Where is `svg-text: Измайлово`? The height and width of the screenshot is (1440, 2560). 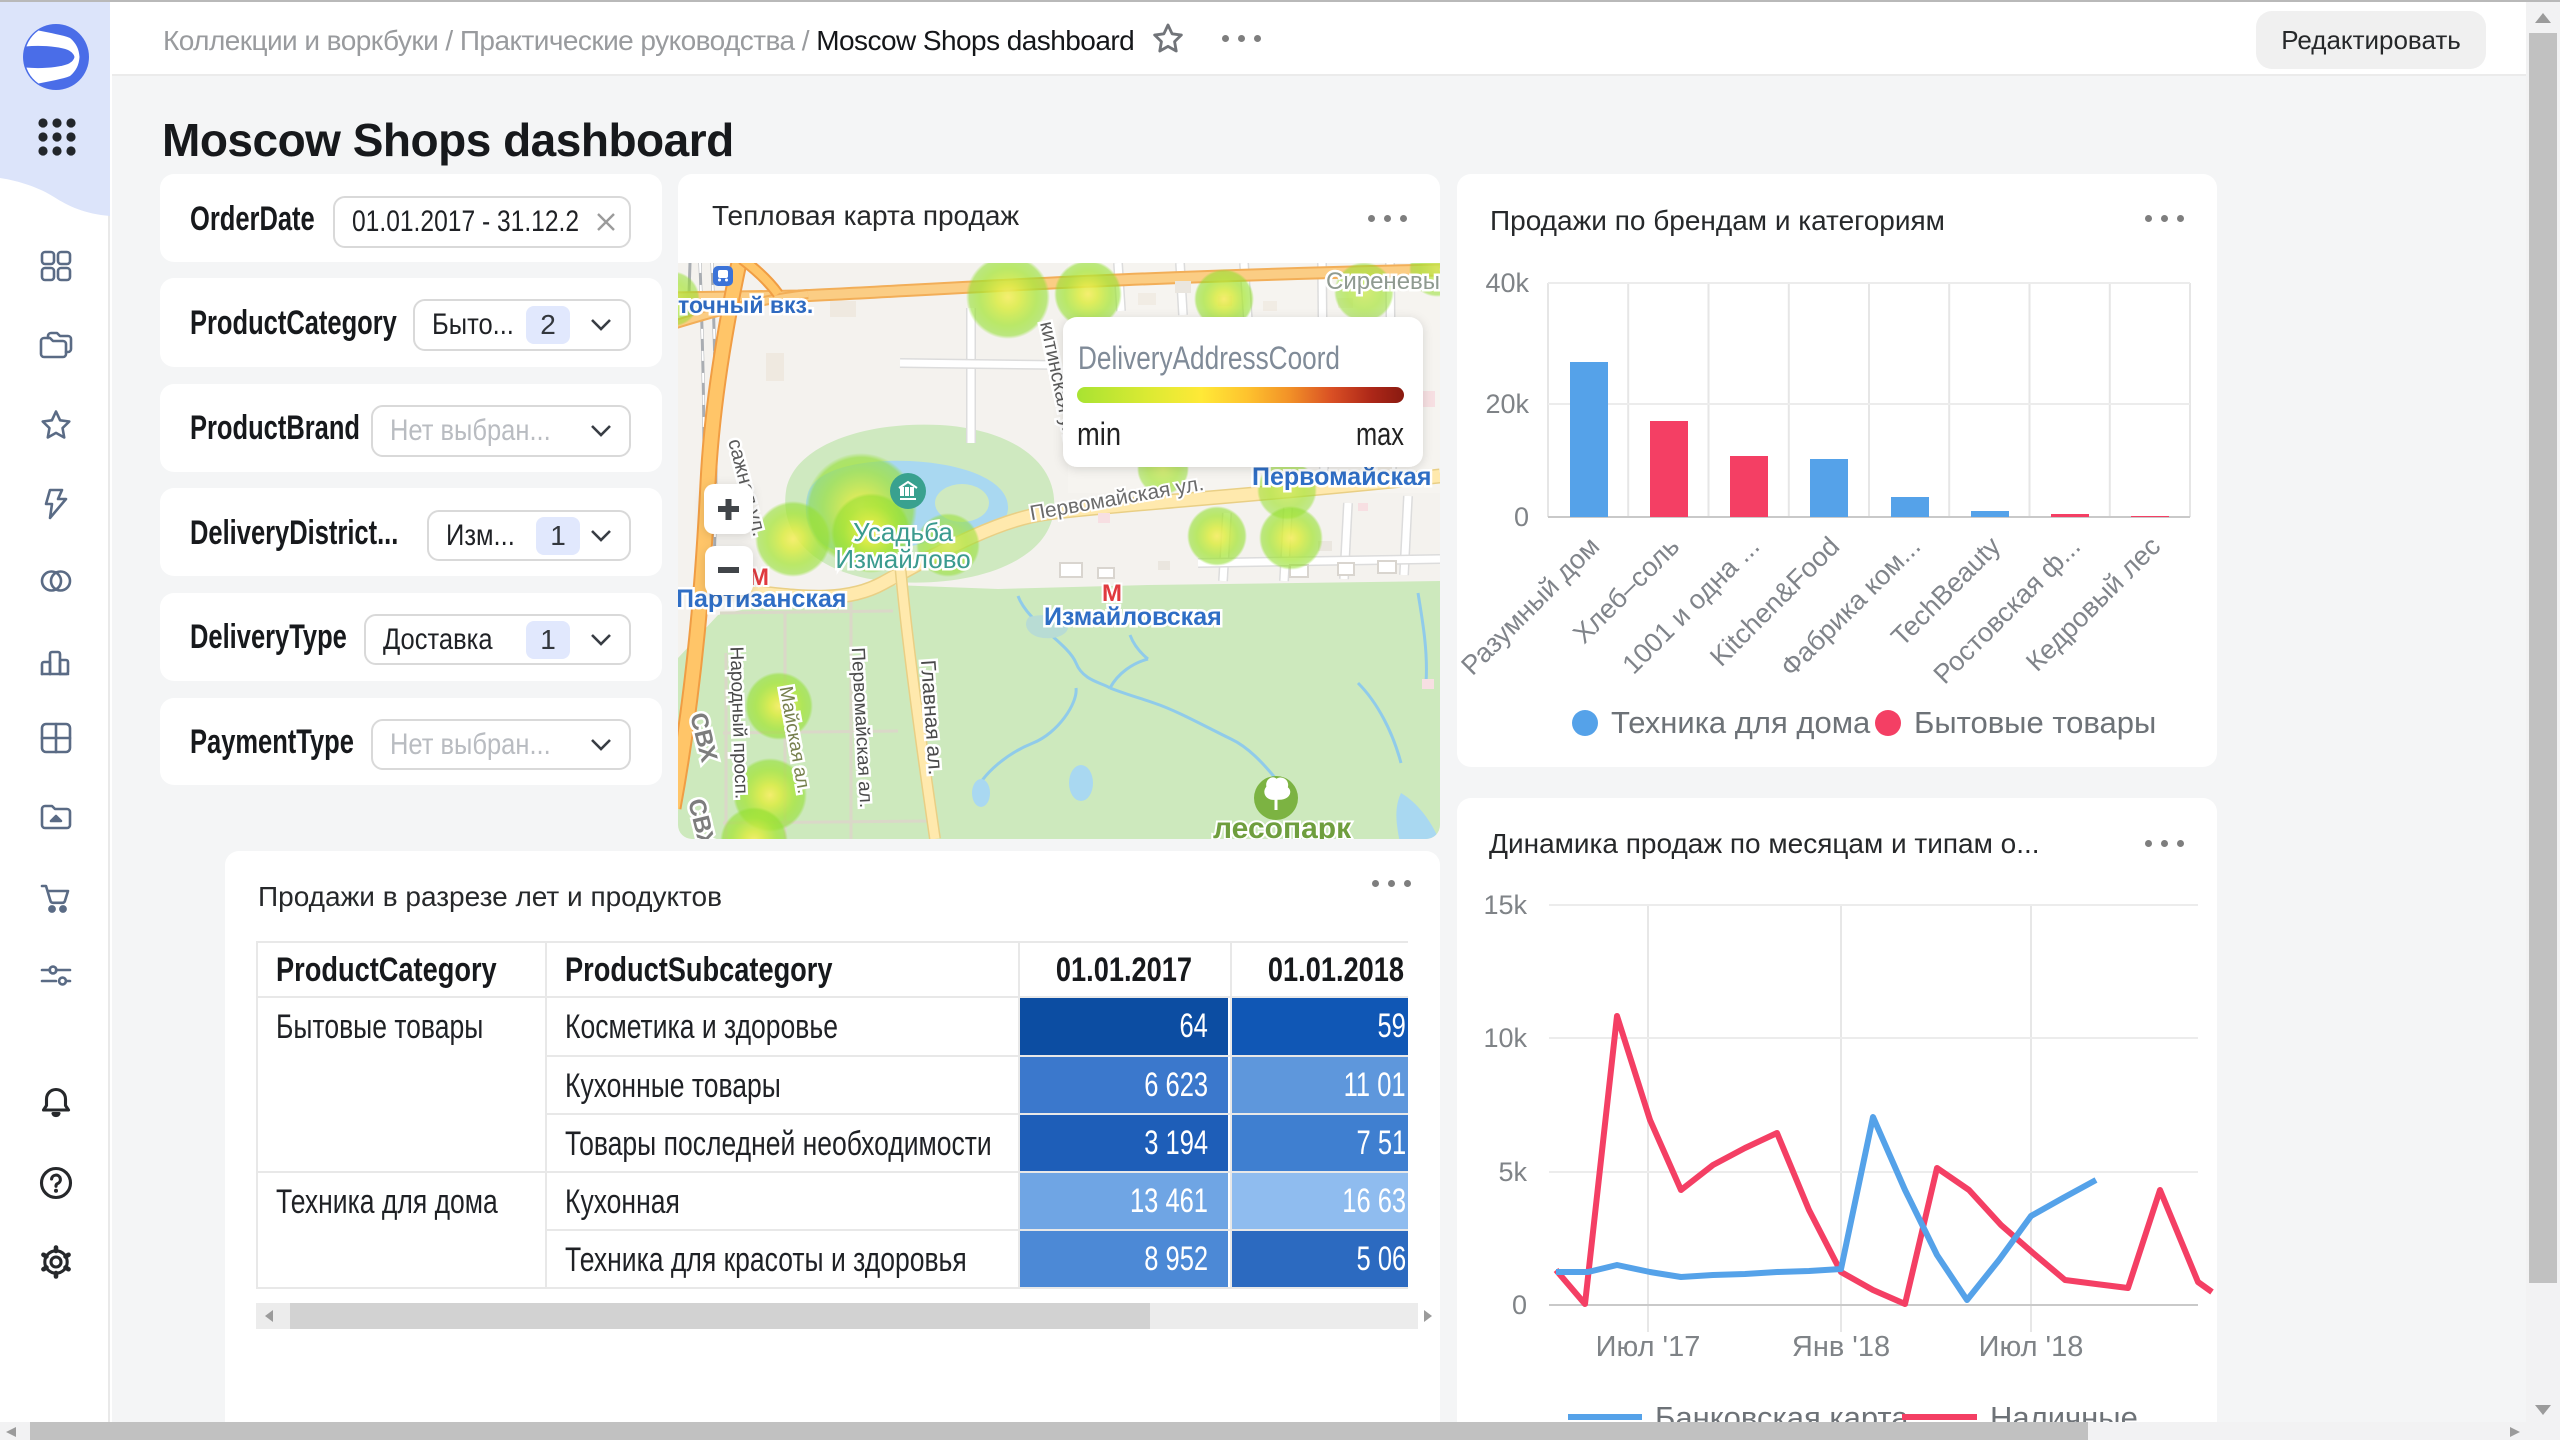
svg-text: Измайлово is located at coordinates (902, 559).